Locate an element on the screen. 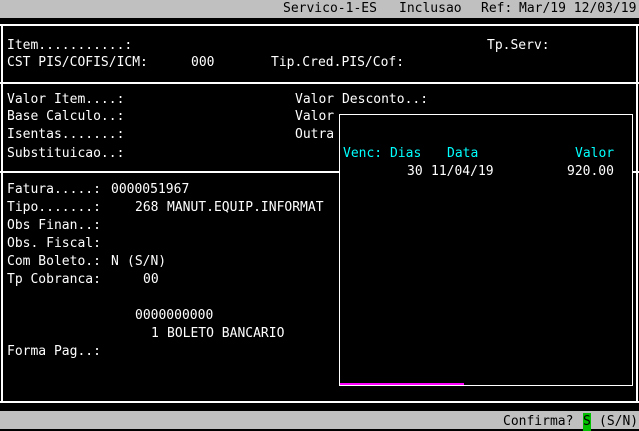 The width and height of the screenshot is (639, 431). popup-highlight-line is located at coordinates (402, 384).